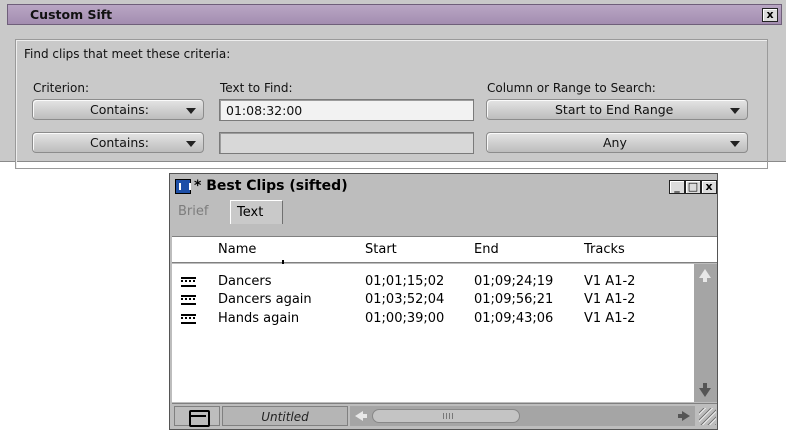 This screenshot has width=786, height=433. What do you see at coordinates (707, 416) in the screenshot?
I see `resize-grip-icon` at bounding box center [707, 416].